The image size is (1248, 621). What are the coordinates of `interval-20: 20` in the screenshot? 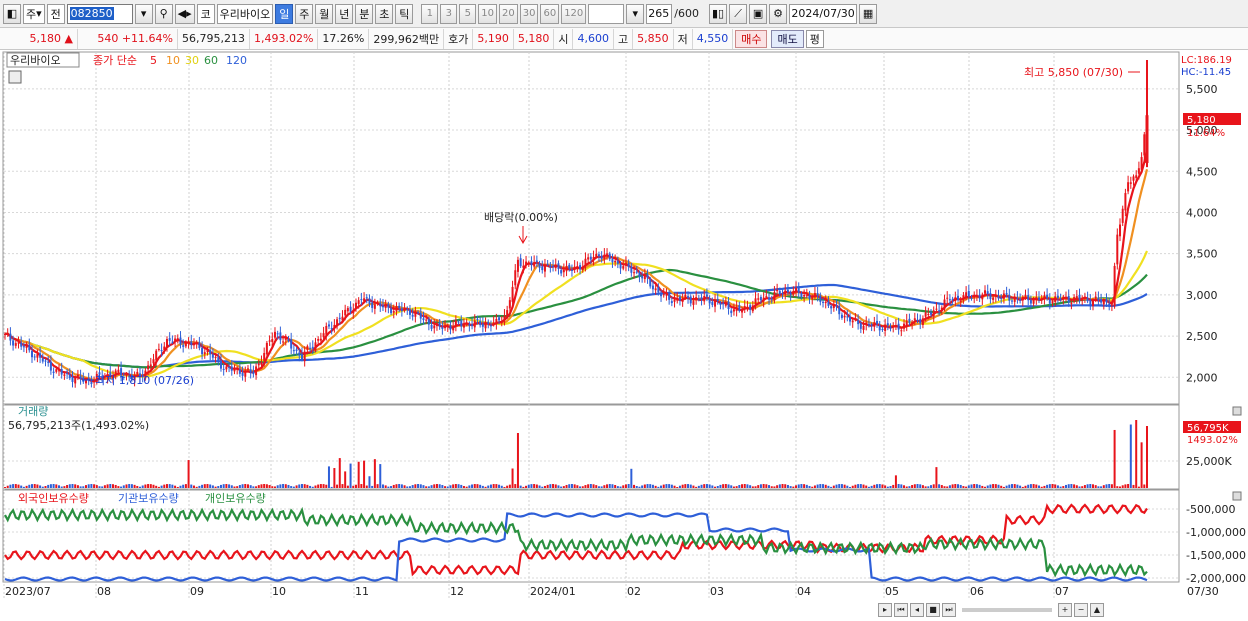 It's located at (508, 13).